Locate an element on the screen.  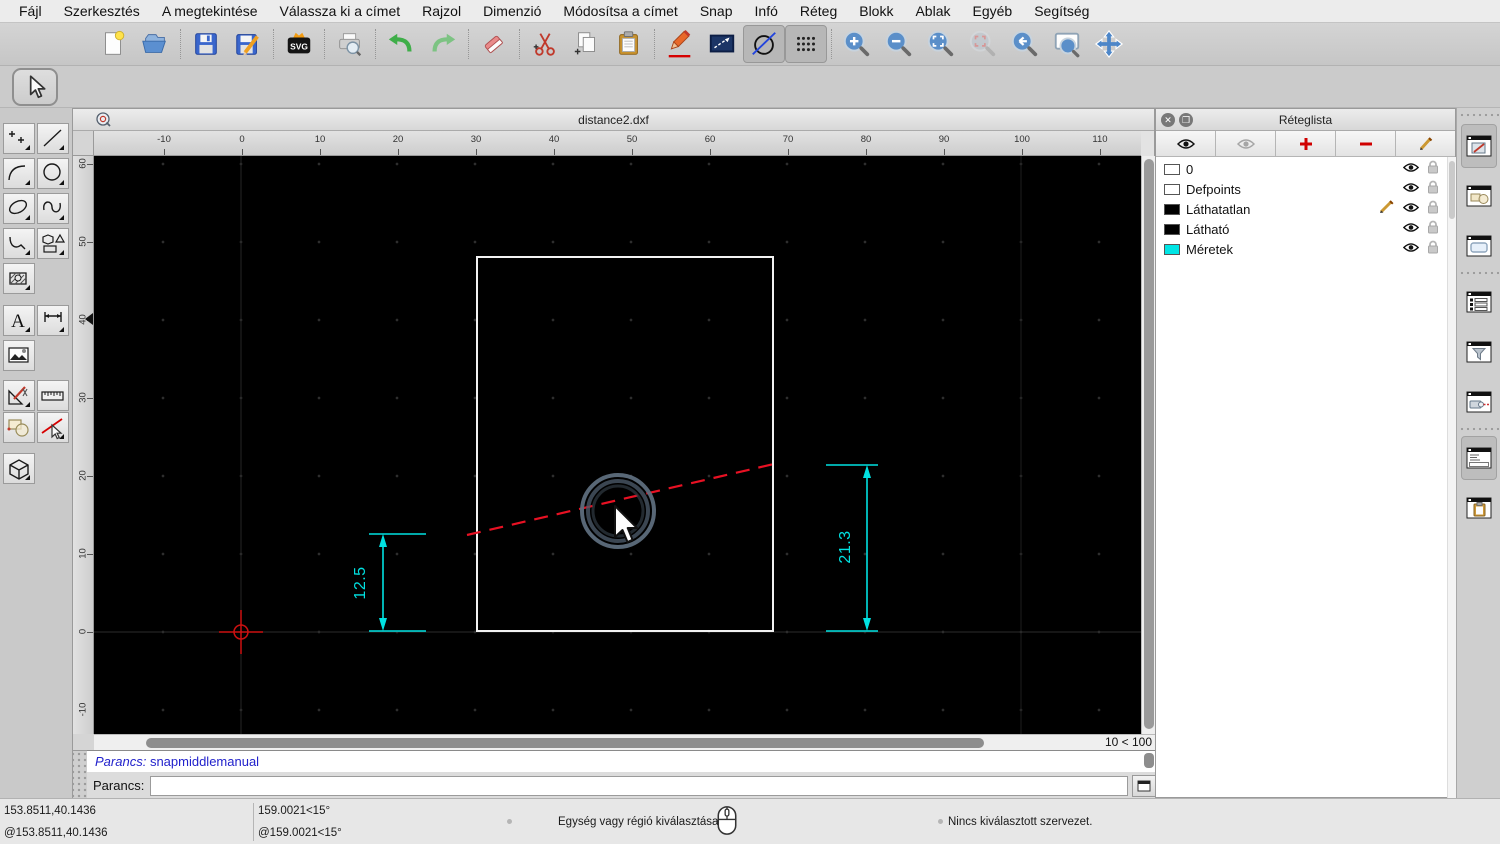
points-tool-button is located at coordinates (19, 138).